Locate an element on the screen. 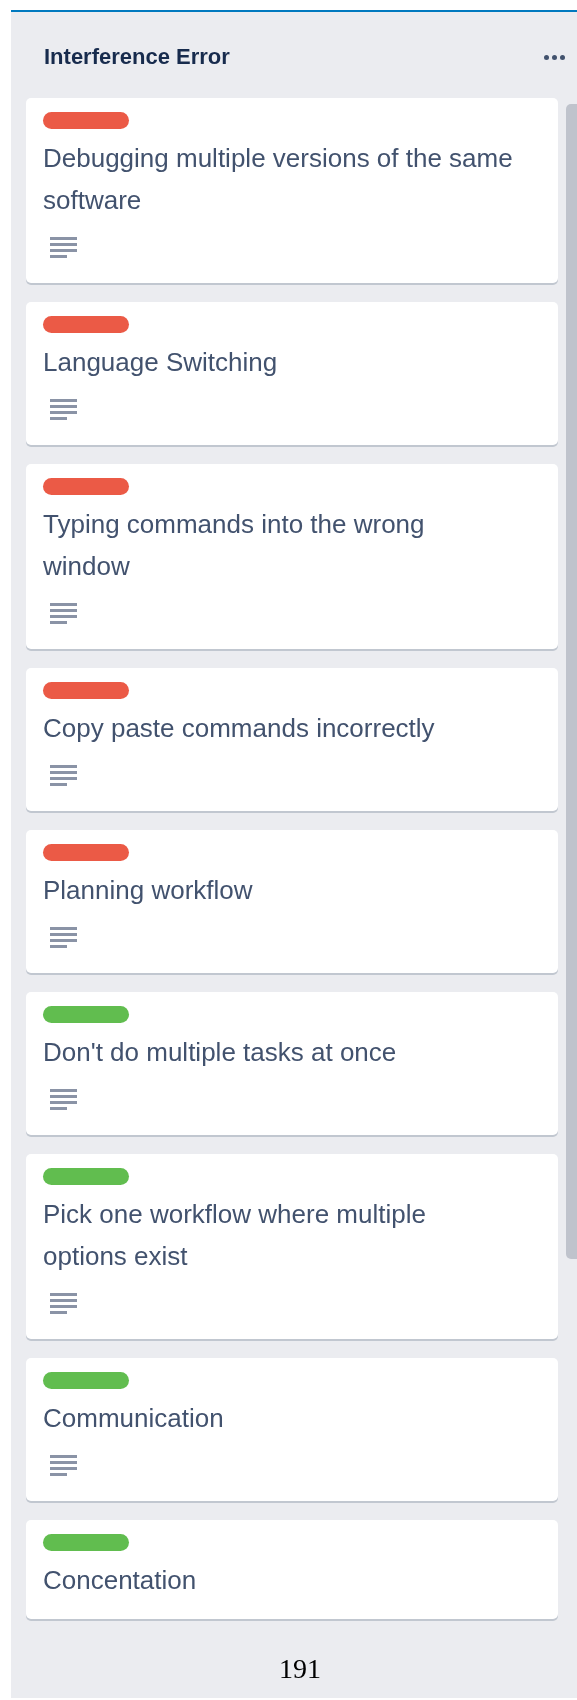 The width and height of the screenshot is (577, 1700). card-title: Language Switching is located at coordinates (161, 362).